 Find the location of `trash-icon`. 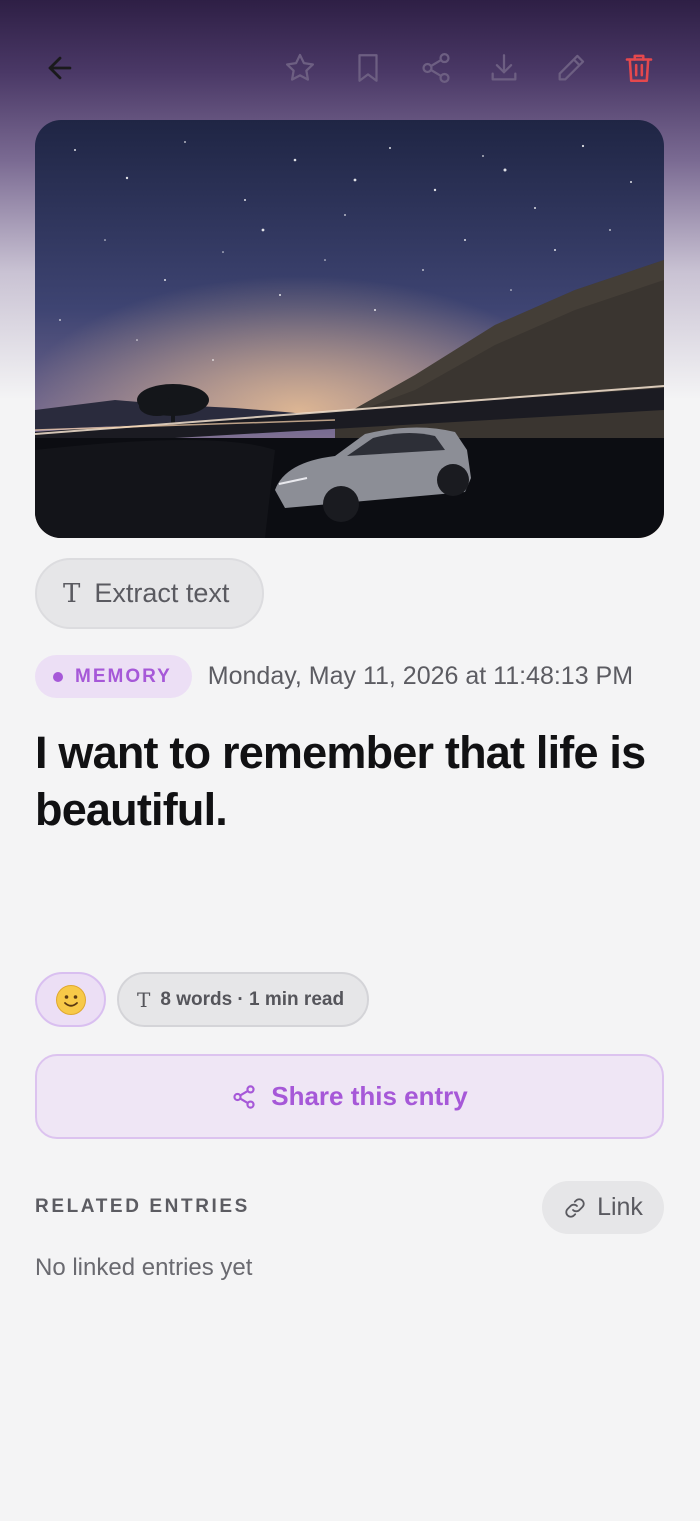

trash-icon is located at coordinates (639, 68).